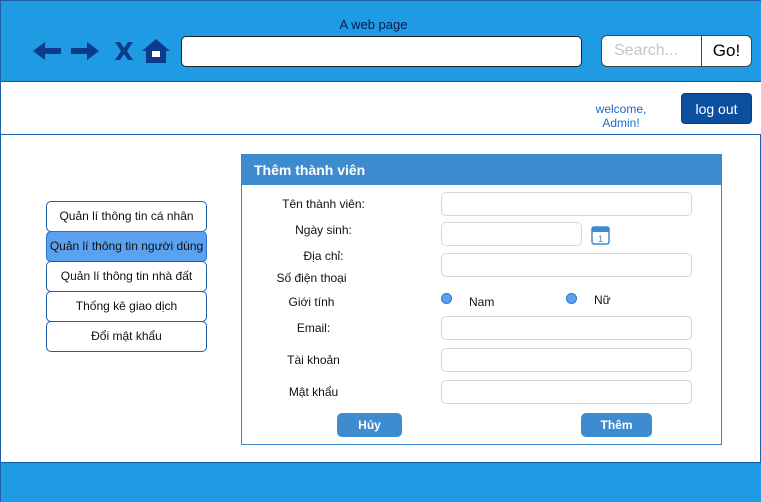 The width and height of the screenshot is (761, 502). I want to click on sidebar-item-user-management: Quản lí thông tin người dùng, so click(126, 246).